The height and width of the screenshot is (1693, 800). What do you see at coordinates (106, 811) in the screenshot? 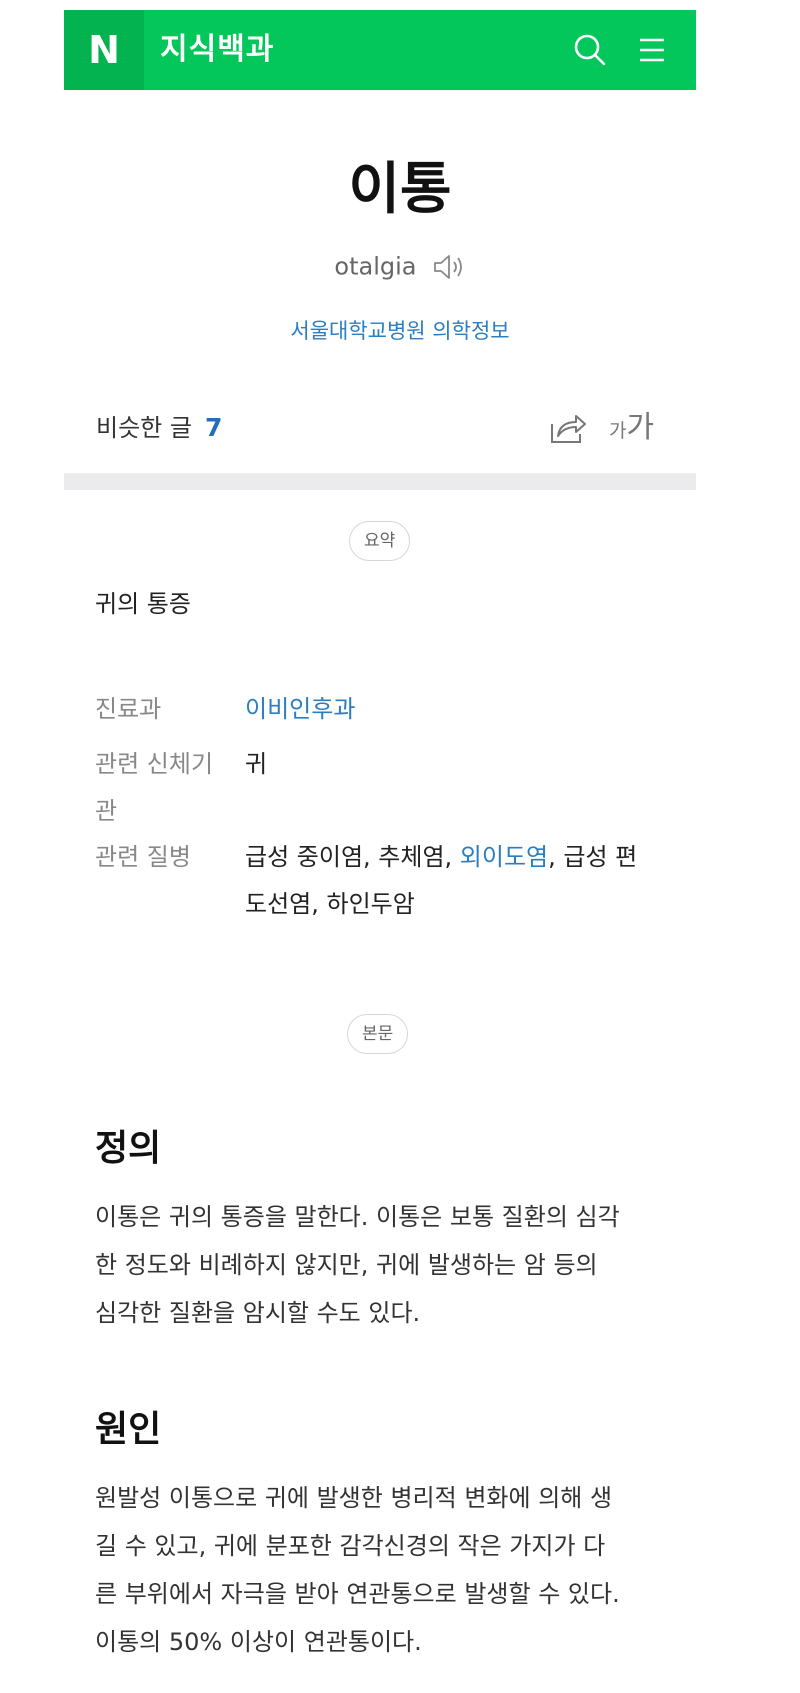
I see `organ-label-line2: 관` at bounding box center [106, 811].